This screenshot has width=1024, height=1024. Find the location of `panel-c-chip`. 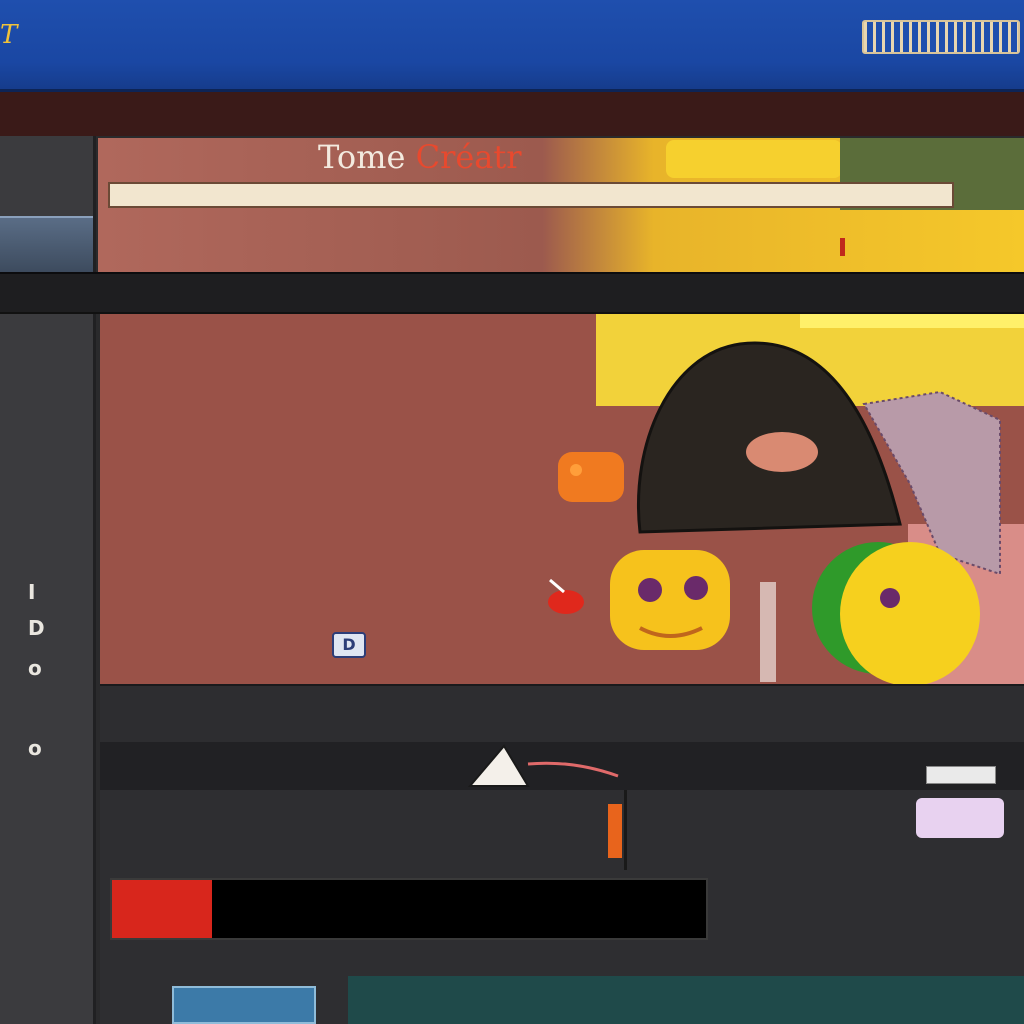

panel-c-chip is located at coordinates (961, 775).